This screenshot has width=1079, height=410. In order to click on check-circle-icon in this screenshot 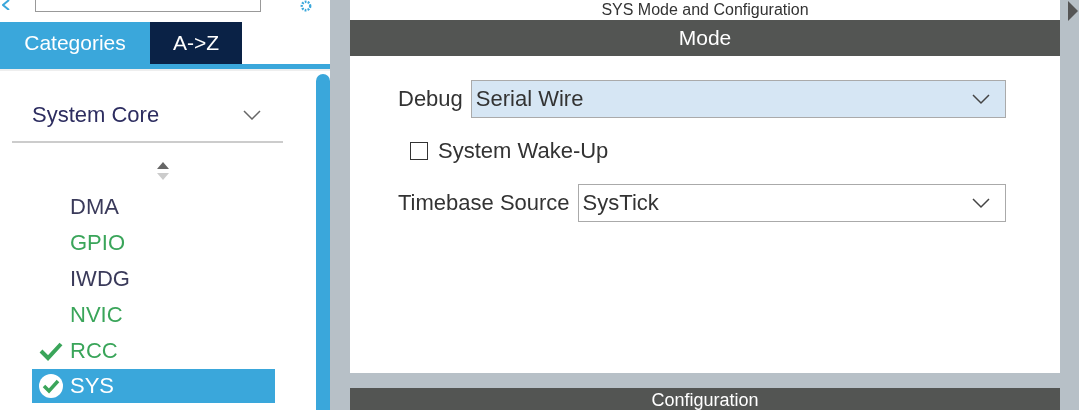, I will do `click(51, 386)`.